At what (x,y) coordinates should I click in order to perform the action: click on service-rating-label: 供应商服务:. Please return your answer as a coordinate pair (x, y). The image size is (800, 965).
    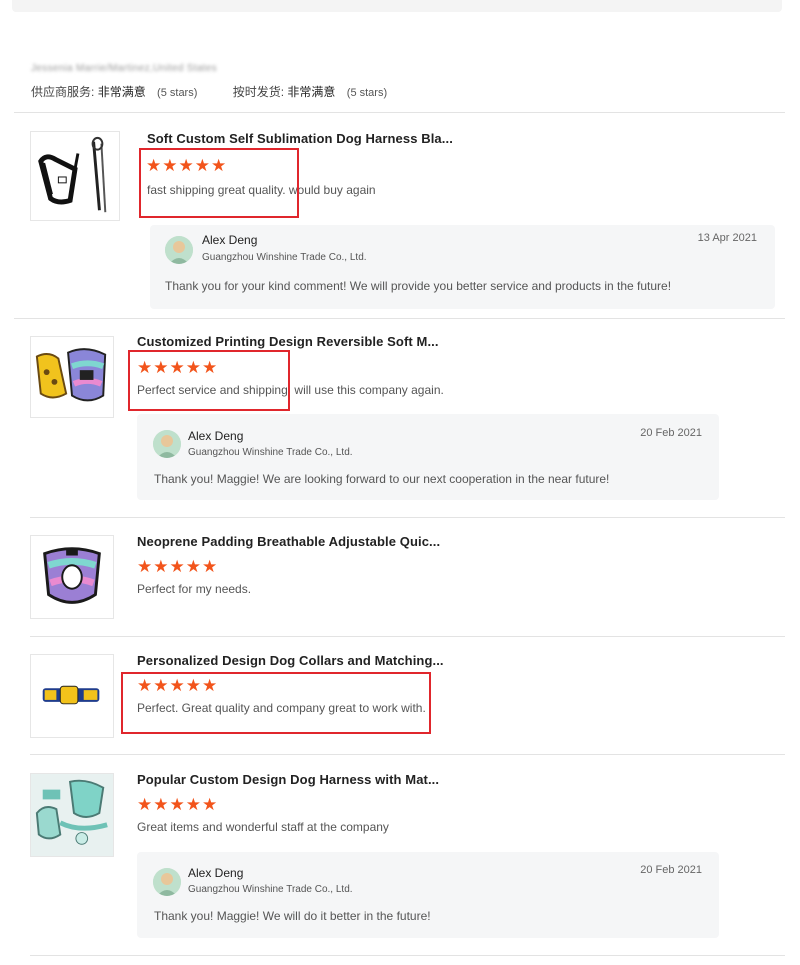
    Looking at the image, I should click on (63, 92).